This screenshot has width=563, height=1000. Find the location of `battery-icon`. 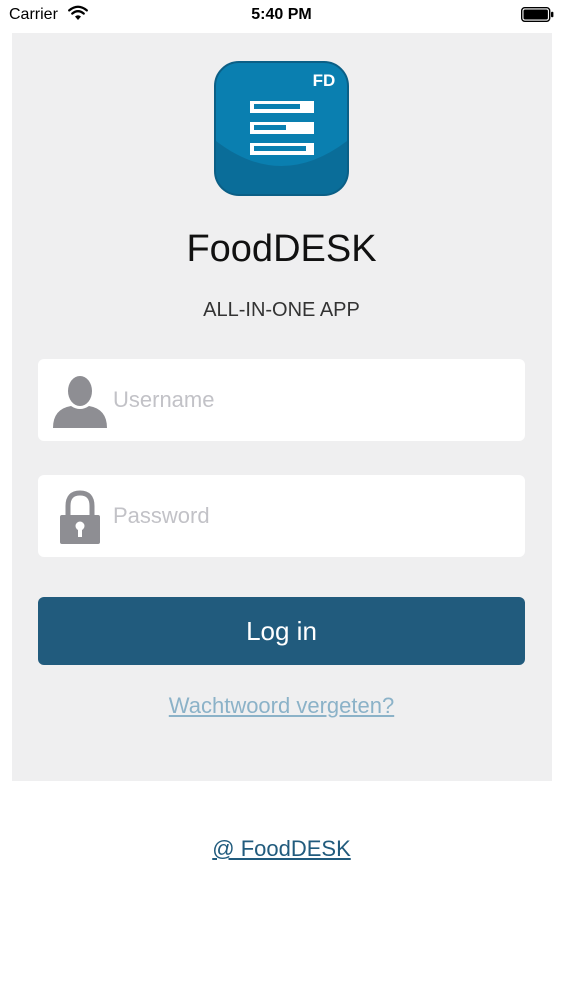

battery-icon is located at coordinates (537, 14).